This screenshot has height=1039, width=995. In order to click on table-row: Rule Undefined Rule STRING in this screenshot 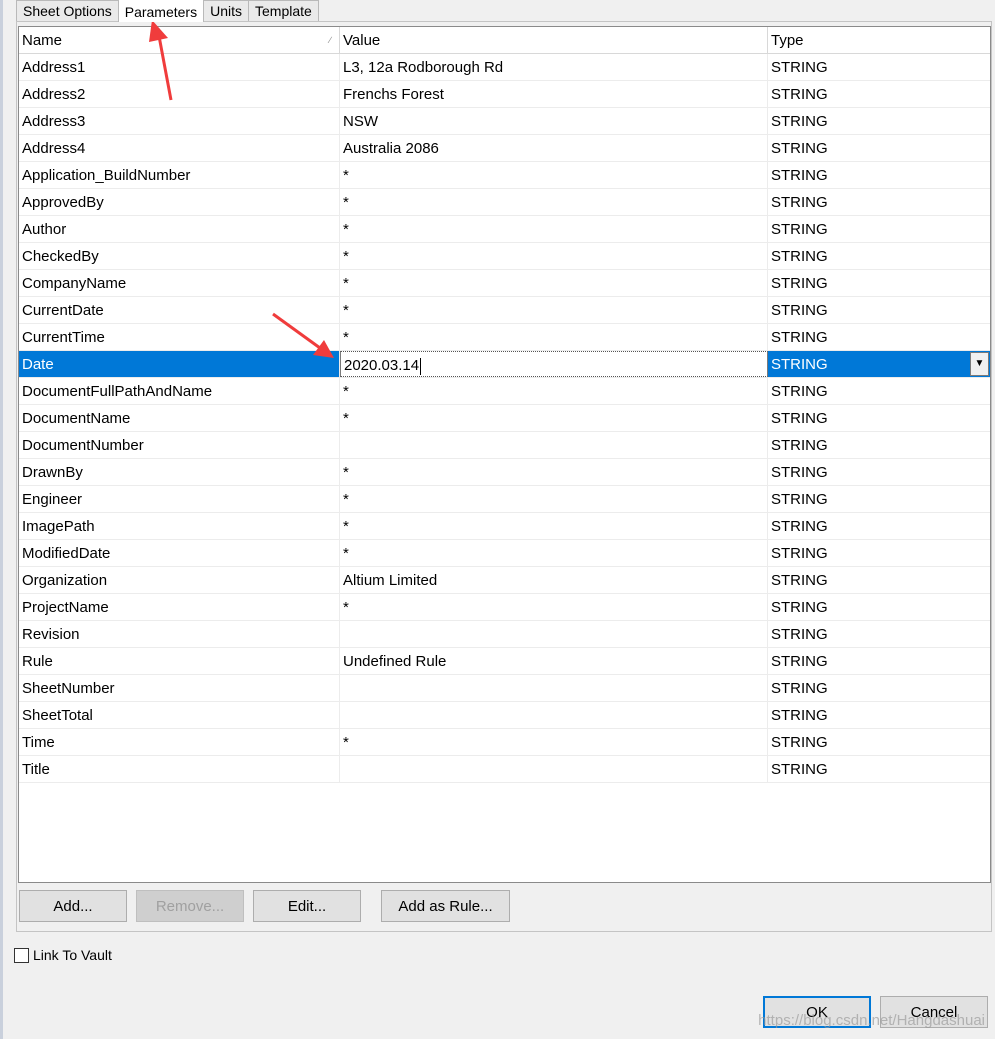, I will do `click(504, 661)`.